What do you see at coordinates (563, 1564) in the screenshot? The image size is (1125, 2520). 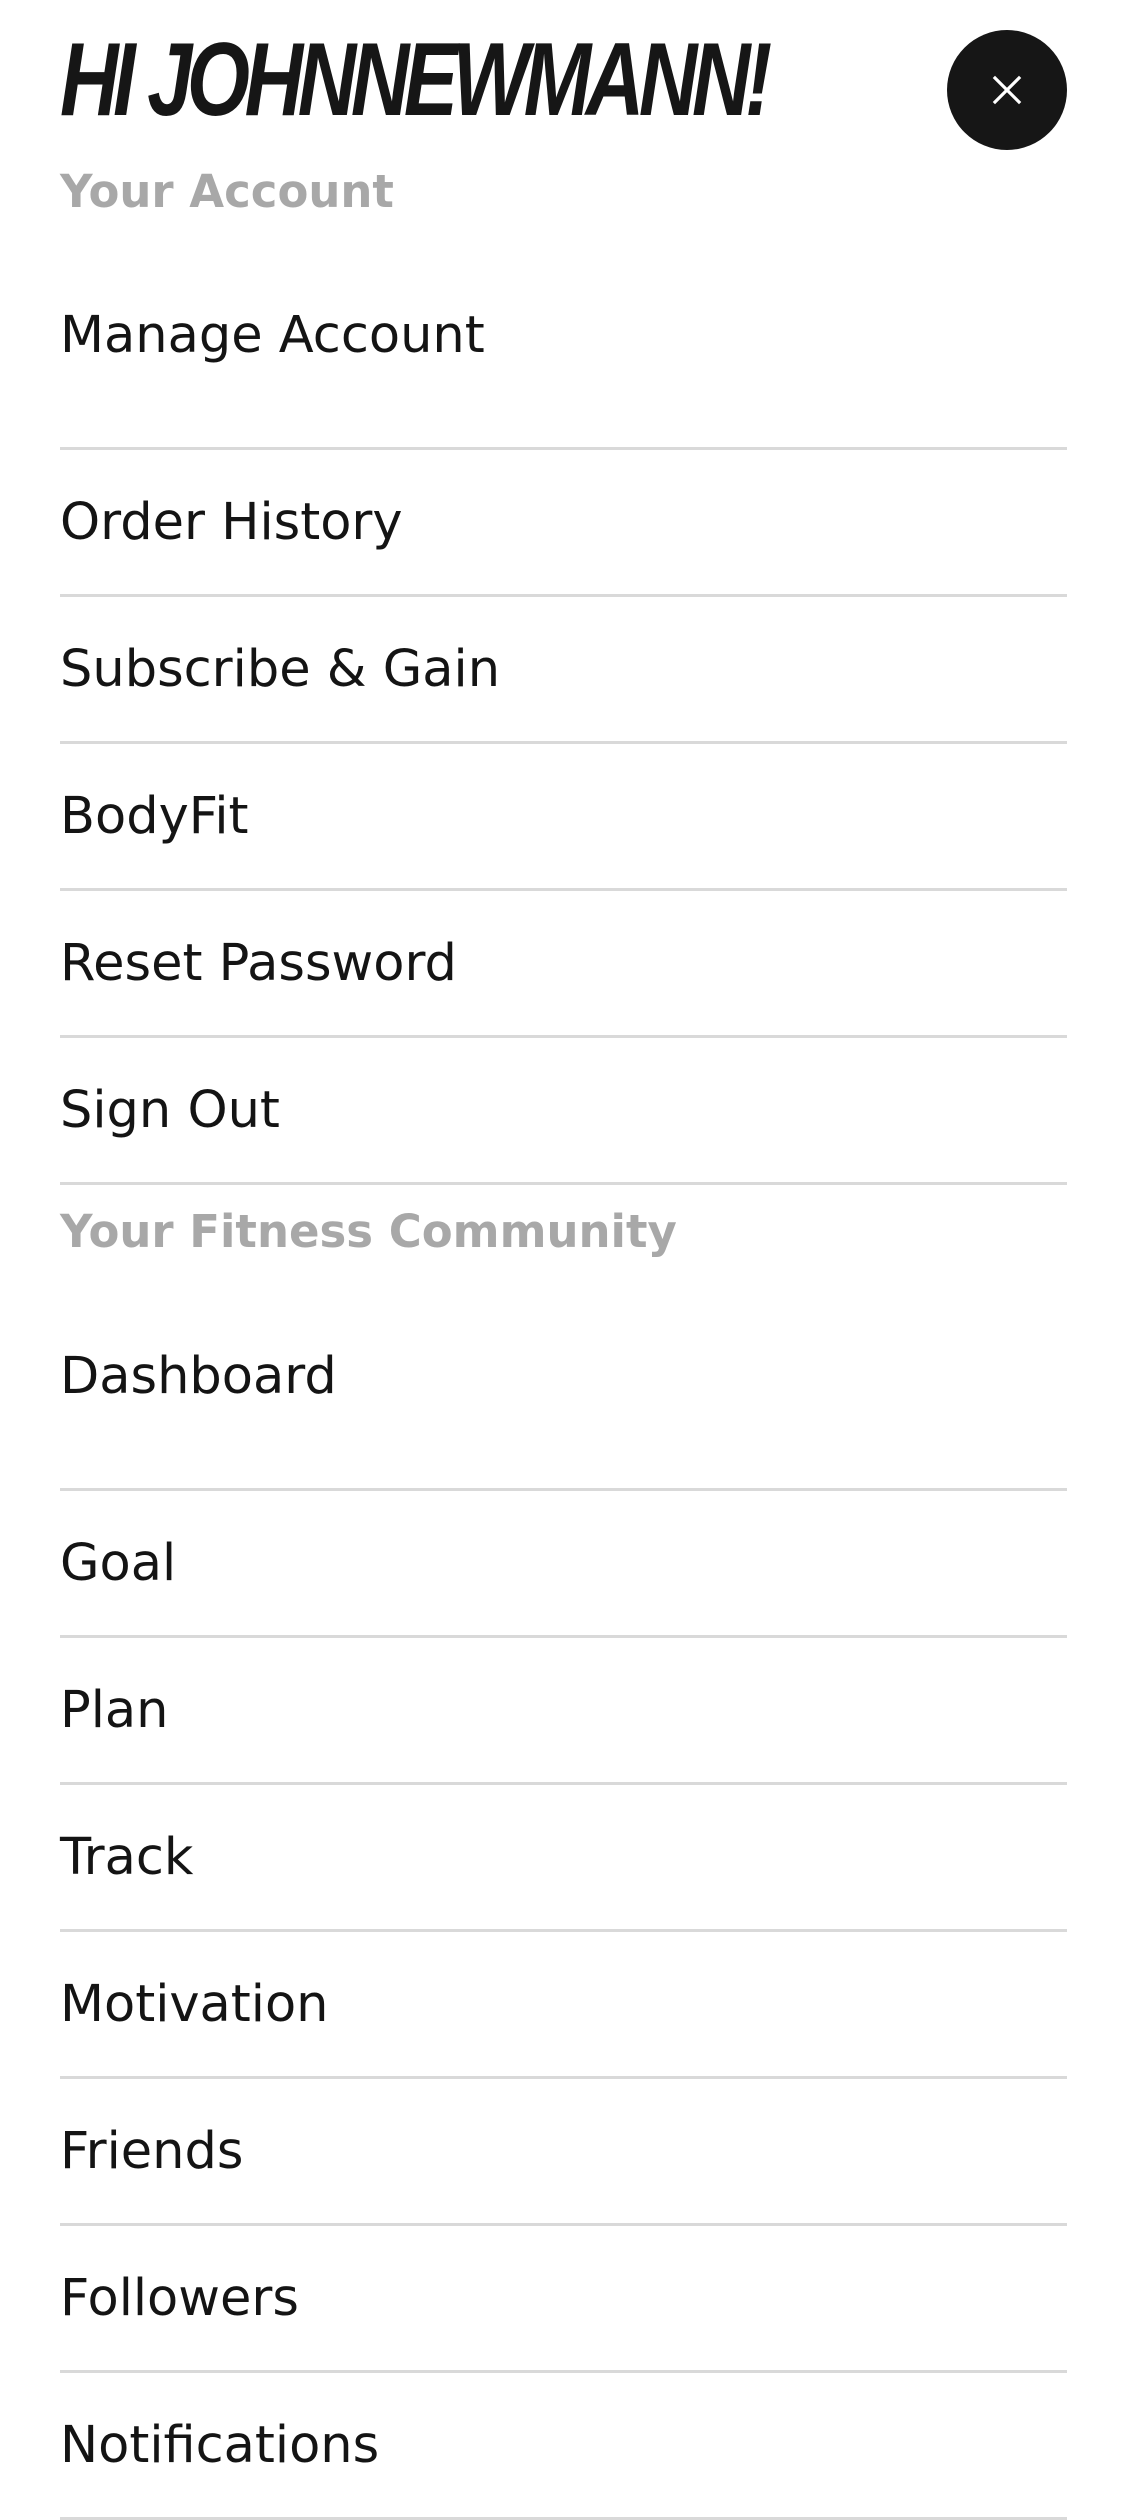 I see `menu-item-goal: Goal` at bounding box center [563, 1564].